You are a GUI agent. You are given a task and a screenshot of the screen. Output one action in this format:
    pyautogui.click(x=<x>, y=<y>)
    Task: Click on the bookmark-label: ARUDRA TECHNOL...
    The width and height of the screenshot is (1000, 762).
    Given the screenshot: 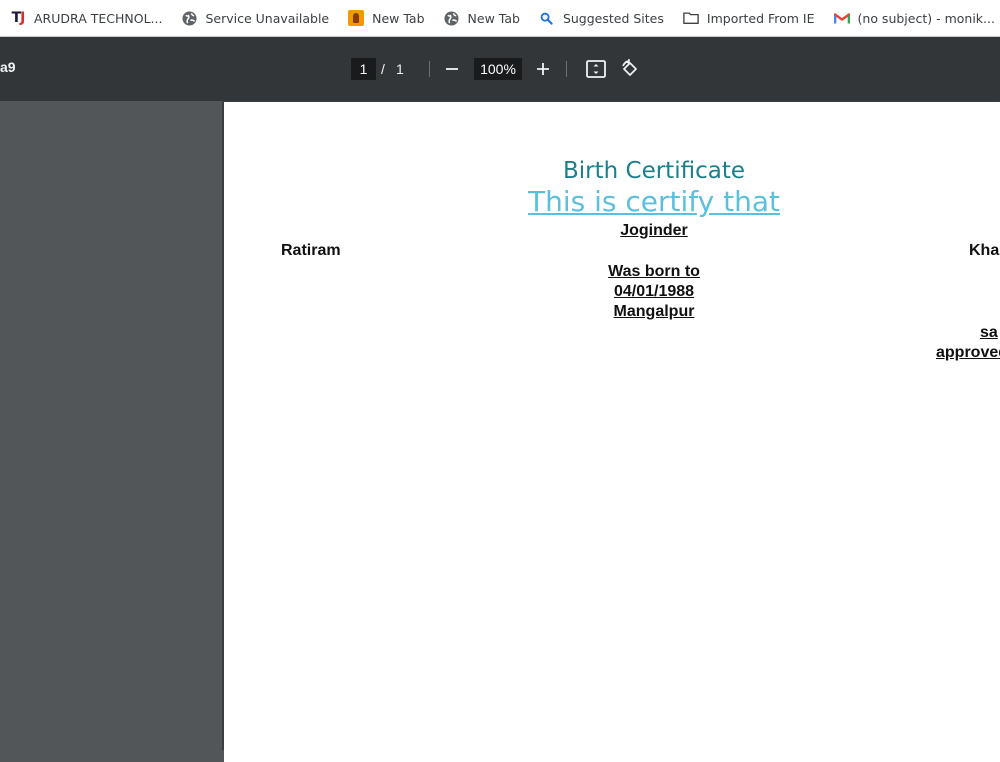 What is the action you would take?
    pyautogui.click(x=98, y=18)
    